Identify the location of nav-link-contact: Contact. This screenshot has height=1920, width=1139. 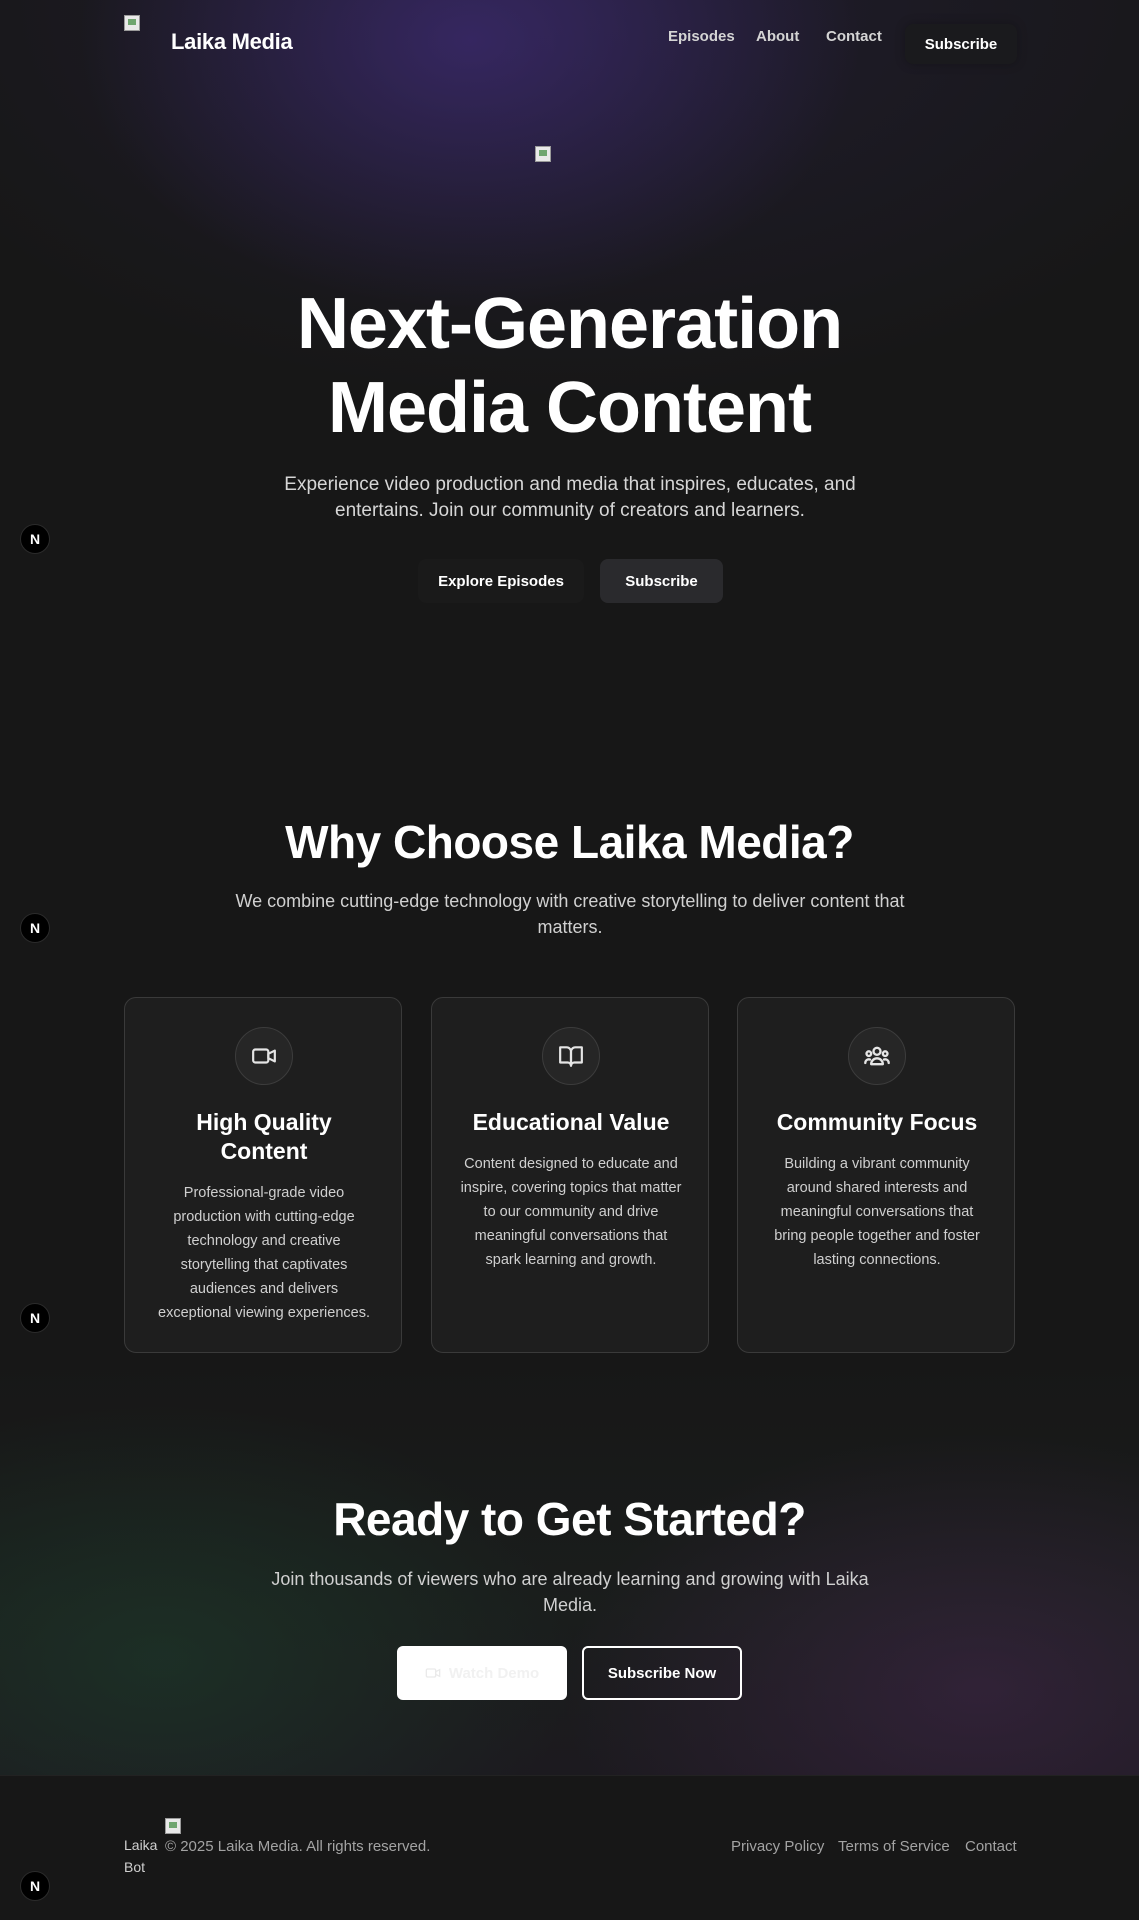
(854, 36).